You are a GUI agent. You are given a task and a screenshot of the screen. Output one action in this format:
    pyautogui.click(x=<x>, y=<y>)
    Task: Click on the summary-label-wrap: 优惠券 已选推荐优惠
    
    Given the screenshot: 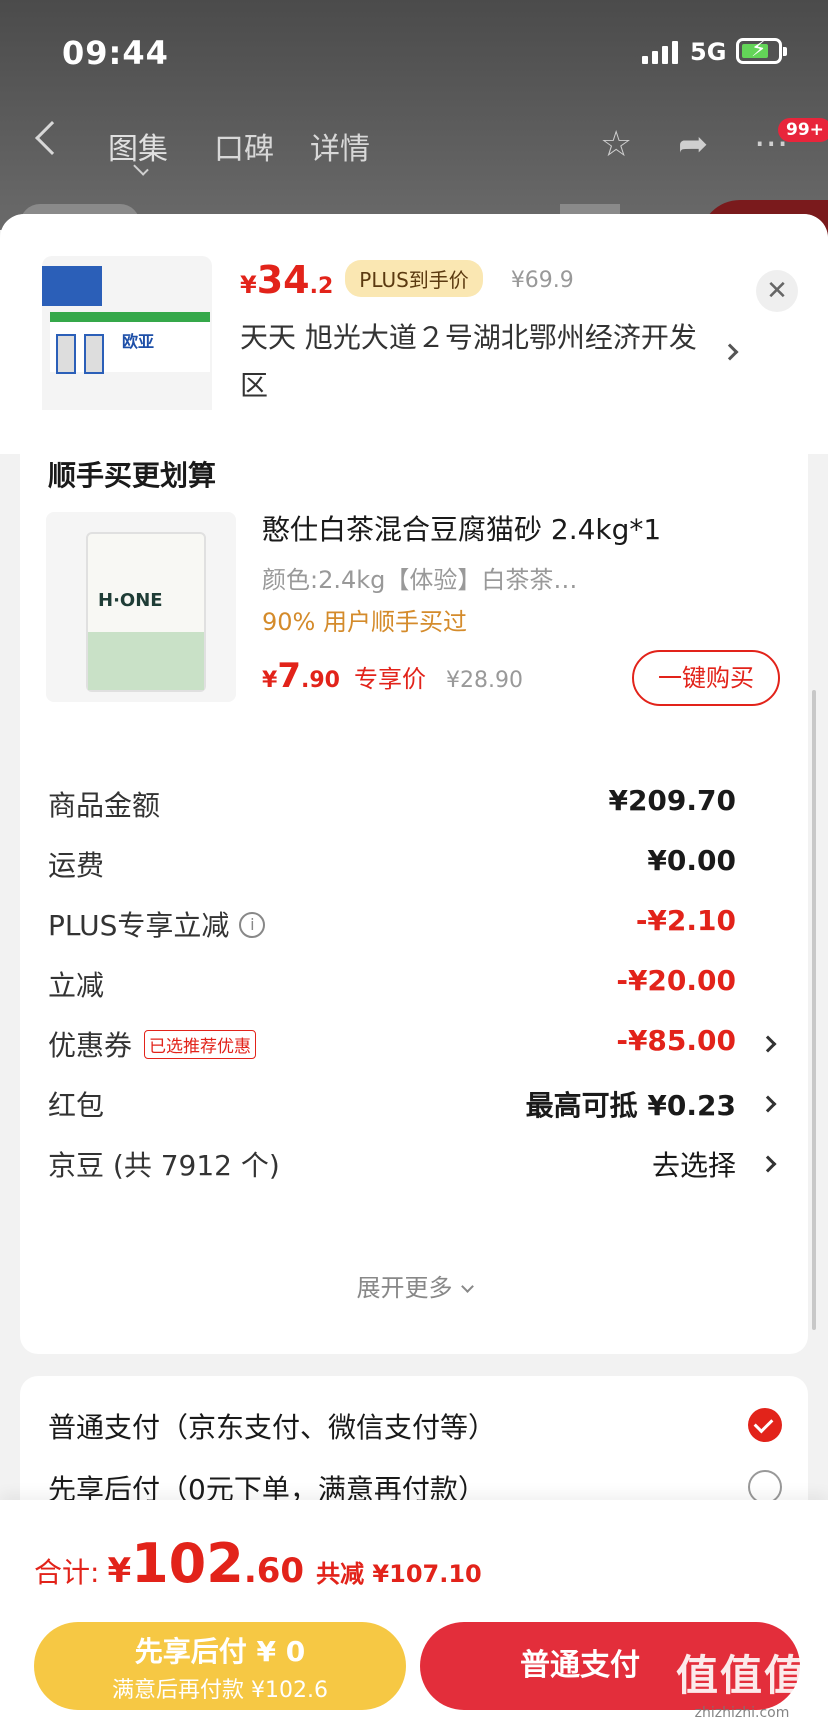 What is the action you would take?
    pyautogui.click(x=152, y=1044)
    